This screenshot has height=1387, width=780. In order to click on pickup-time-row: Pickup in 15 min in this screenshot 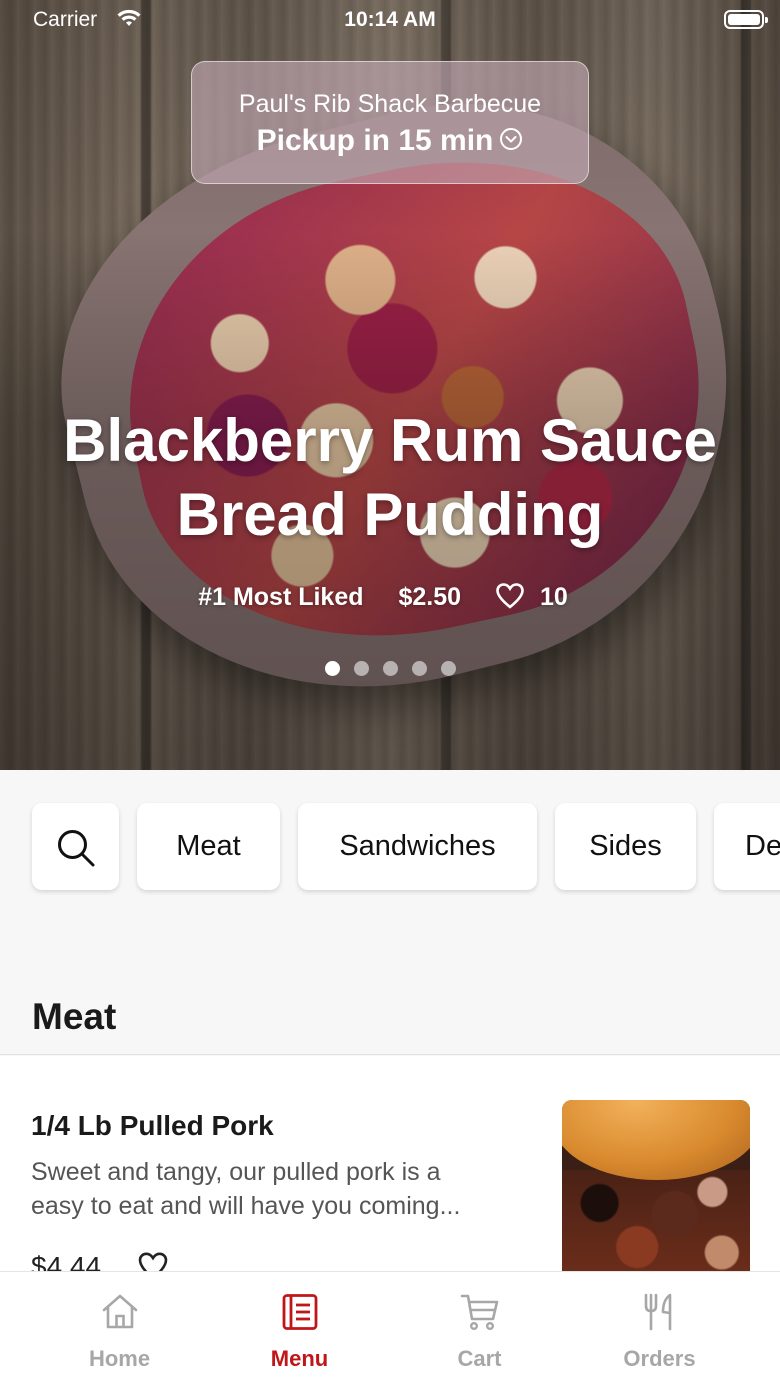, I will do `click(390, 141)`.